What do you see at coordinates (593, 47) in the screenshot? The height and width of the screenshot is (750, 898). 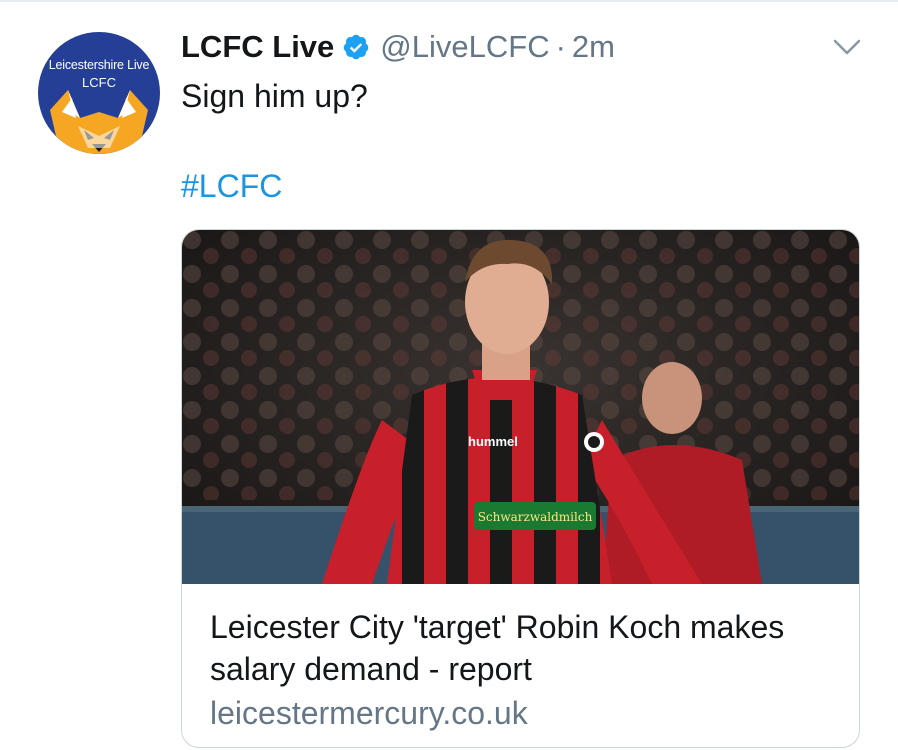 I see `tweet-timestamp: 2m` at bounding box center [593, 47].